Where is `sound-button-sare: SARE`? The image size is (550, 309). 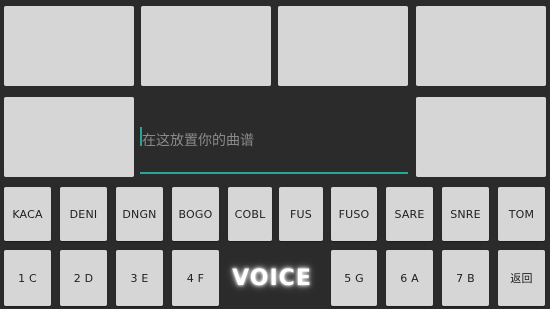
sound-button-sare: SARE is located at coordinates (409, 214).